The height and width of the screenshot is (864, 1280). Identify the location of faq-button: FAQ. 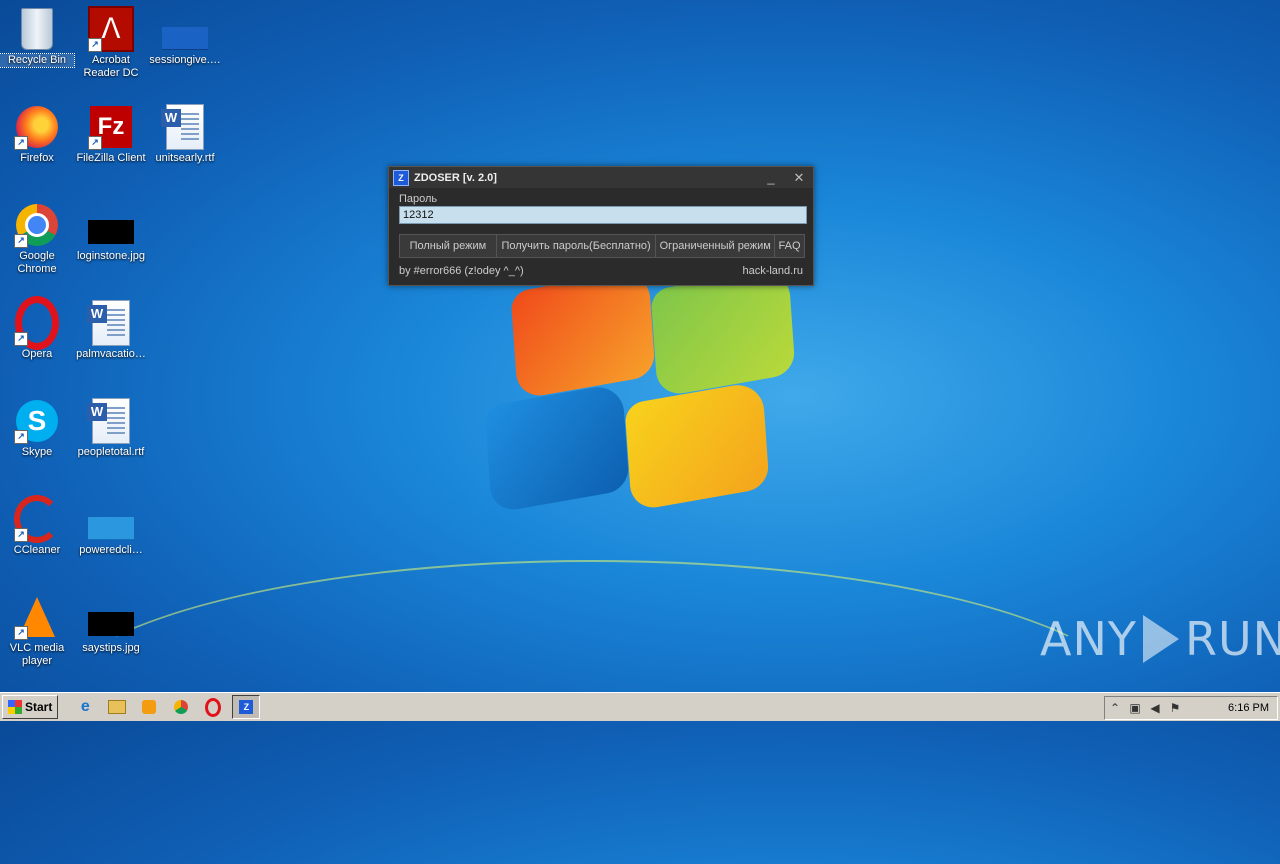
(789, 246).